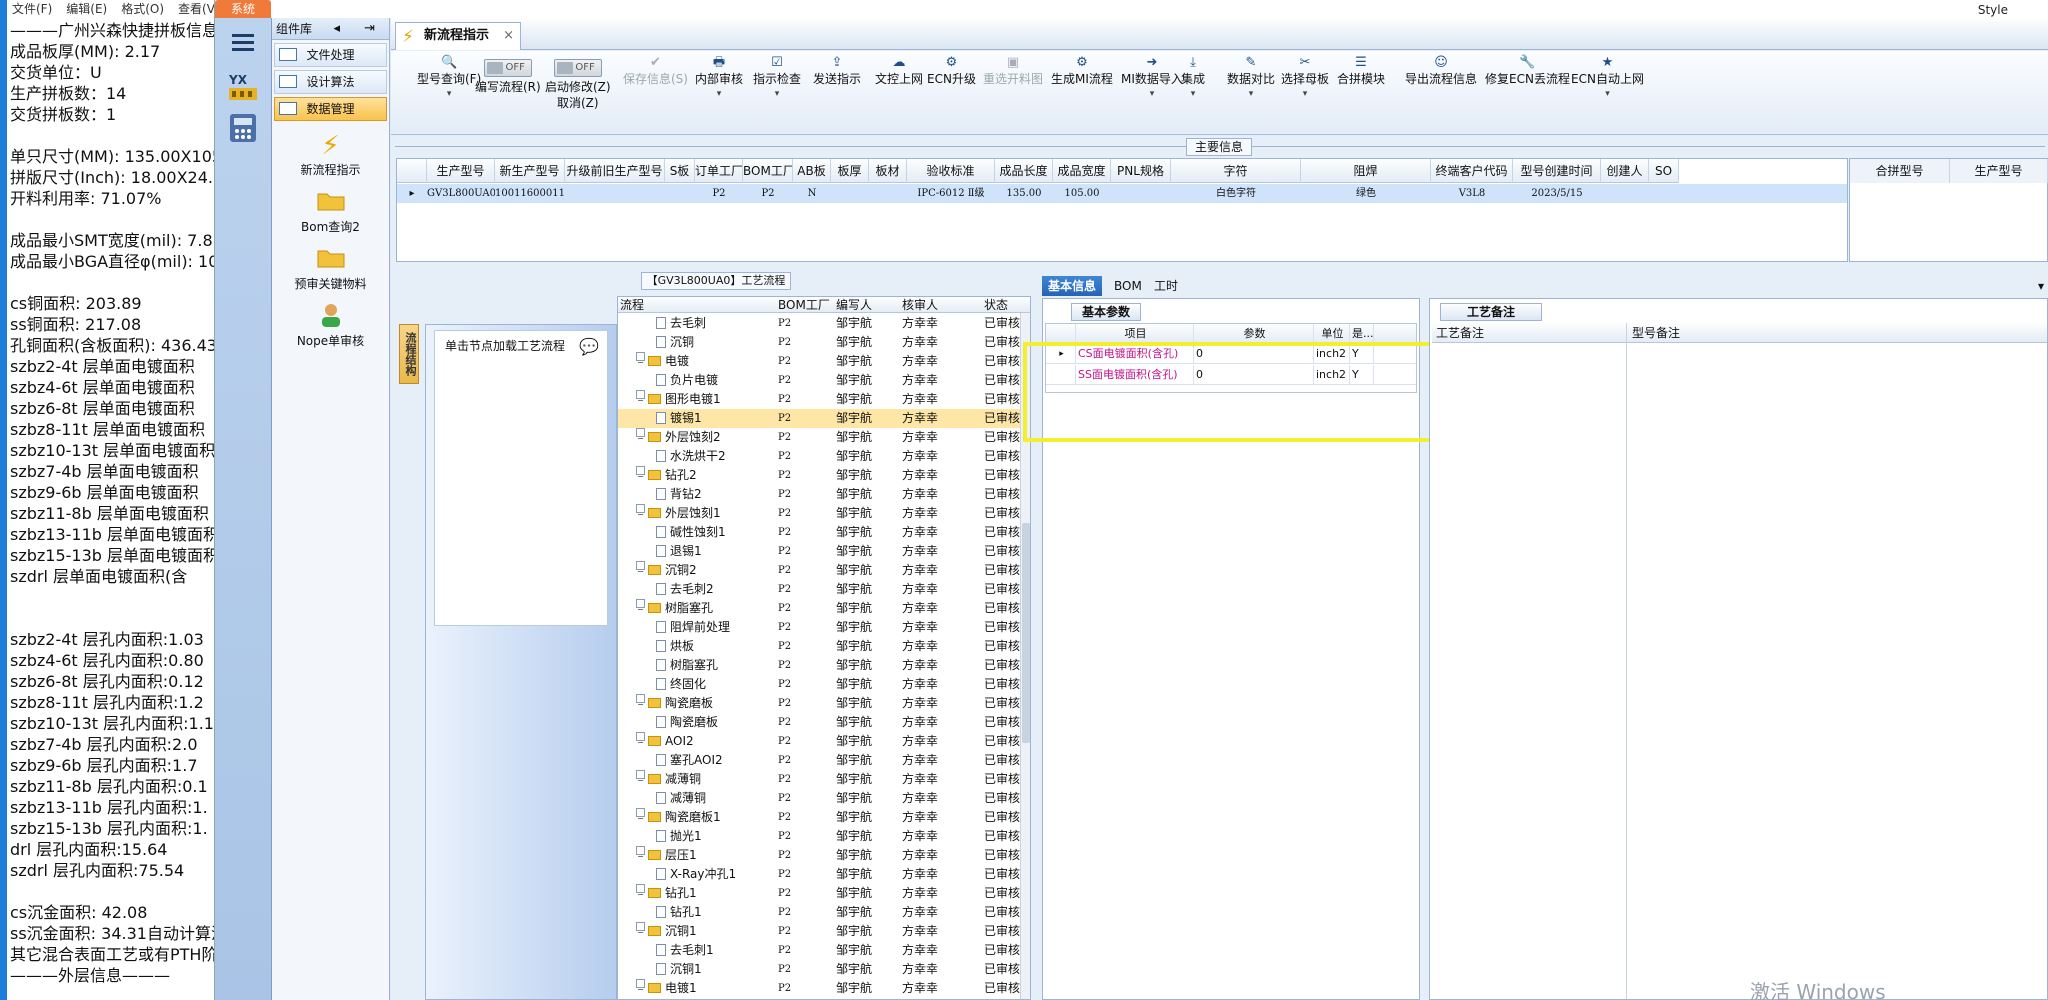 This screenshot has height=1000, width=2048. I want to click on tool-new-process-instruction: ⚡ 新流程指示, so click(330, 154).